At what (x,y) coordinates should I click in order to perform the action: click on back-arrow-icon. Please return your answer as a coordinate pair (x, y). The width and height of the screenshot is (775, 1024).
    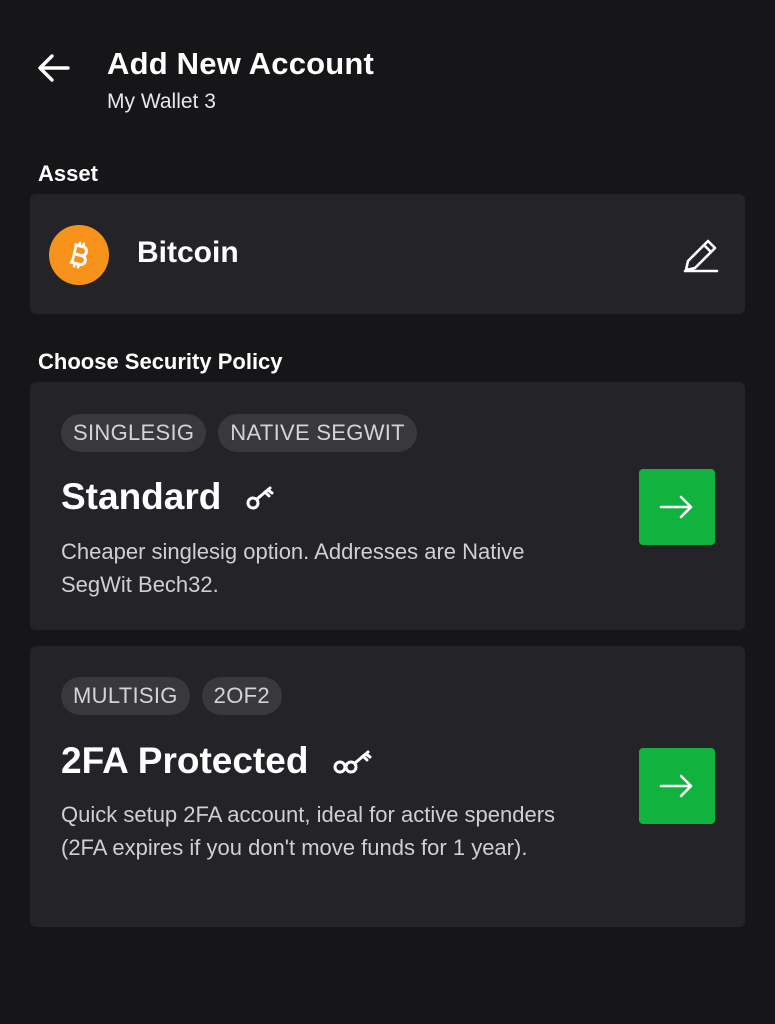
    Looking at the image, I should click on (54, 68).